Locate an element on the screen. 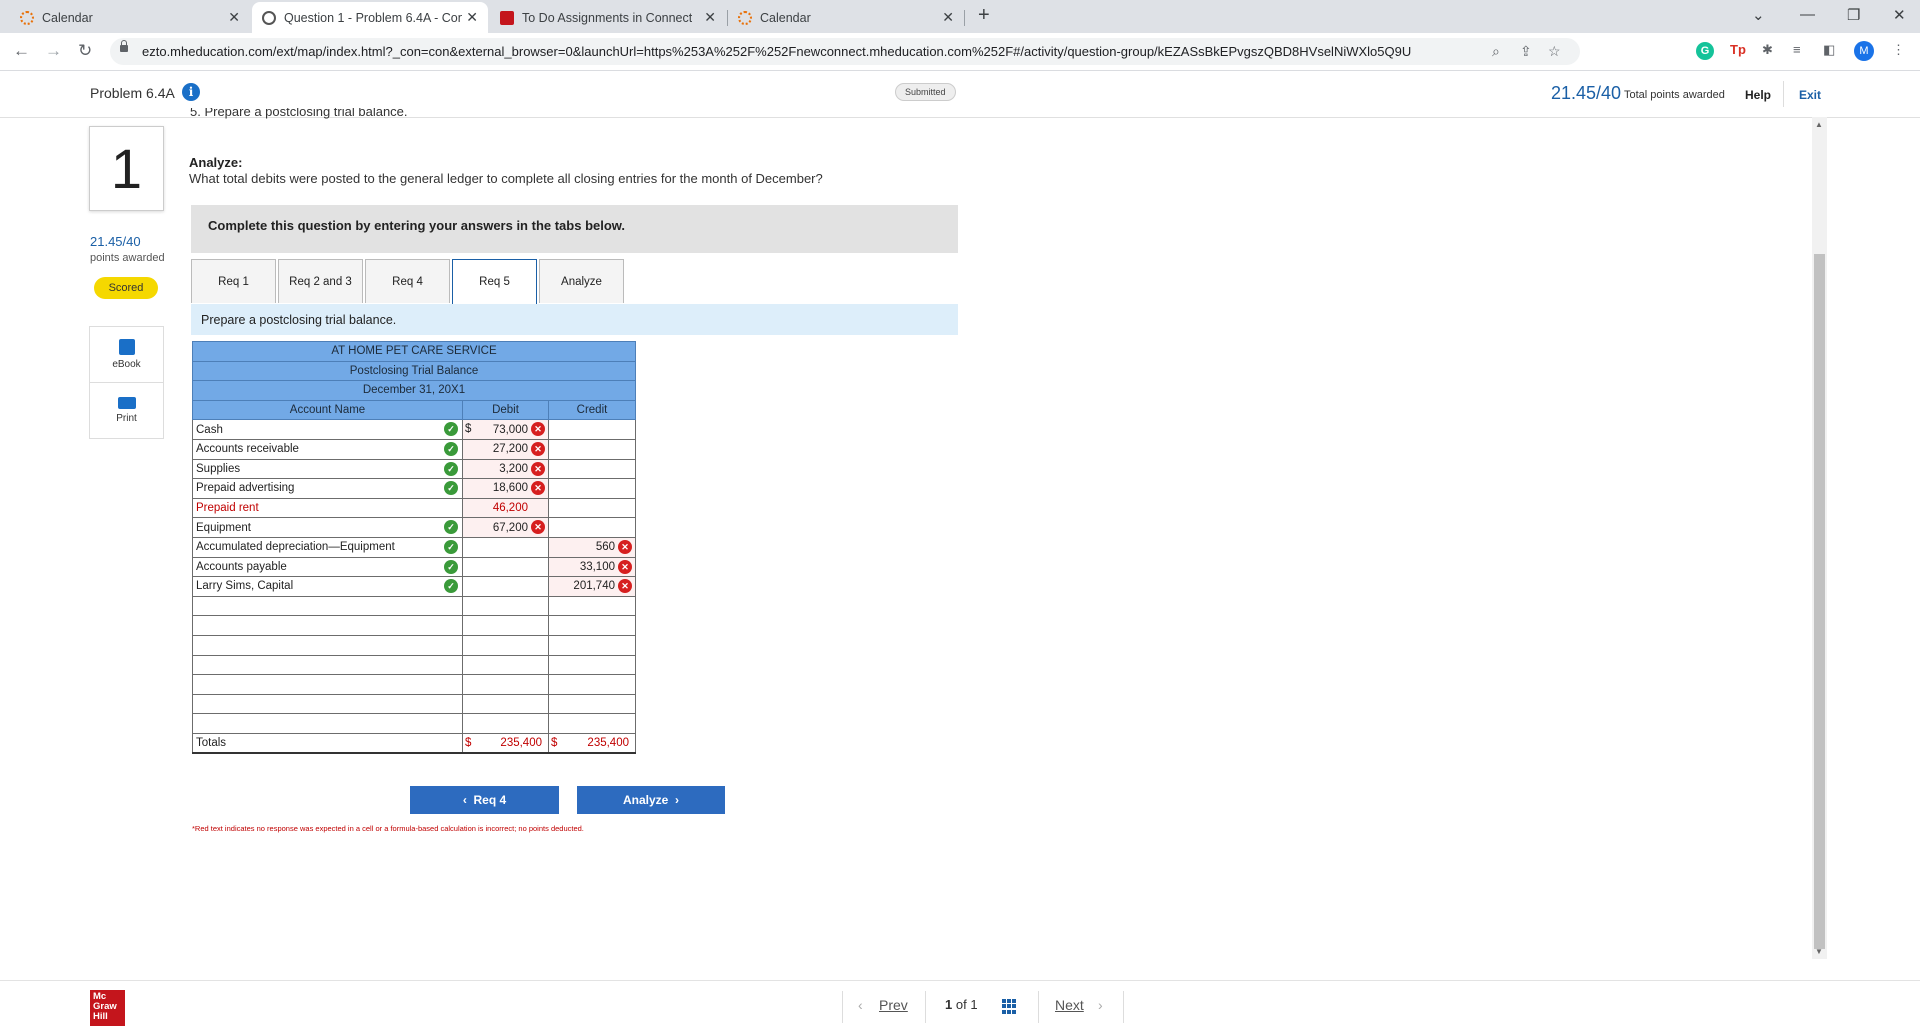 This screenshot has width=1920, height=1033. page-indicator: 1 of 1 is located at coordinates (961, 1004).